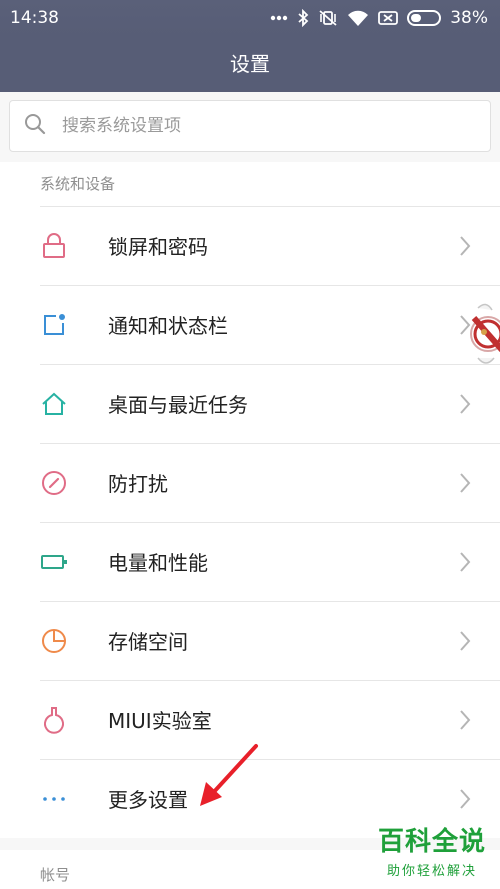 The width and height of the screenshot is (500, 889). Describe the element at coordinates (250, 324) in the screenshot. I see `list-item-notification-status-bar: 通知和状态栏` at that location.